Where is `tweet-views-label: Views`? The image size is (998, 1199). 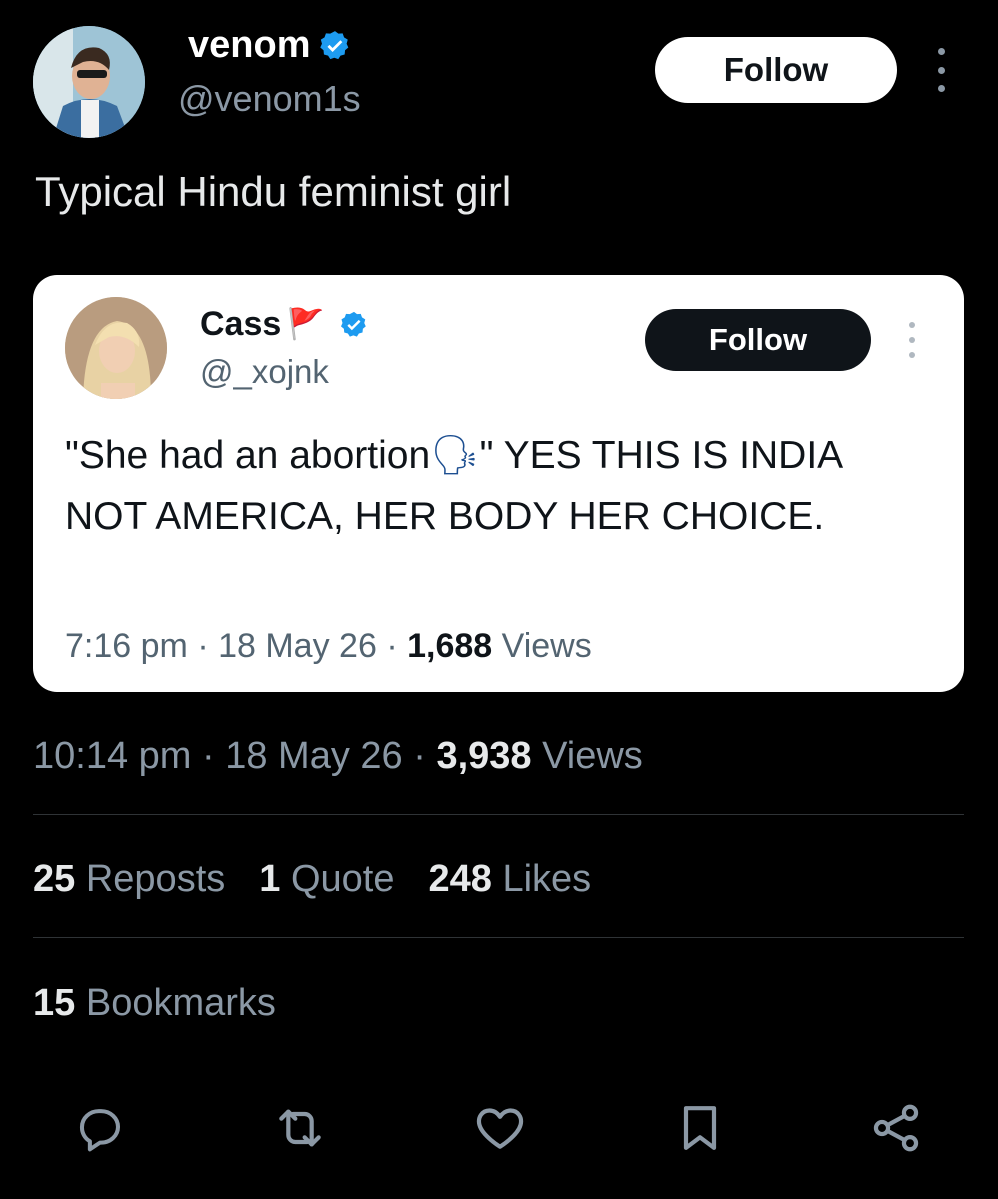
tweet-views-label: Views is located at coordinates (592, 756).